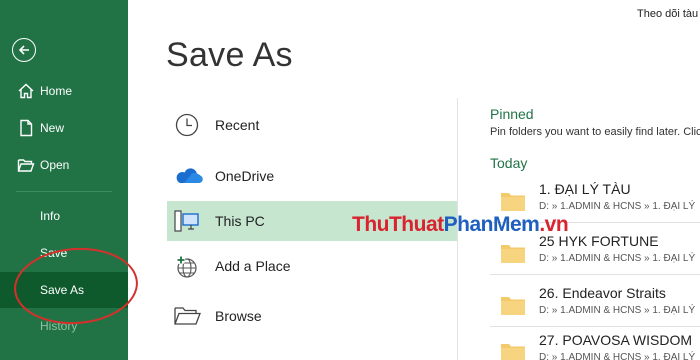  I want to click on folder-name: 26. Endeavor Straits, so click(602, 293).